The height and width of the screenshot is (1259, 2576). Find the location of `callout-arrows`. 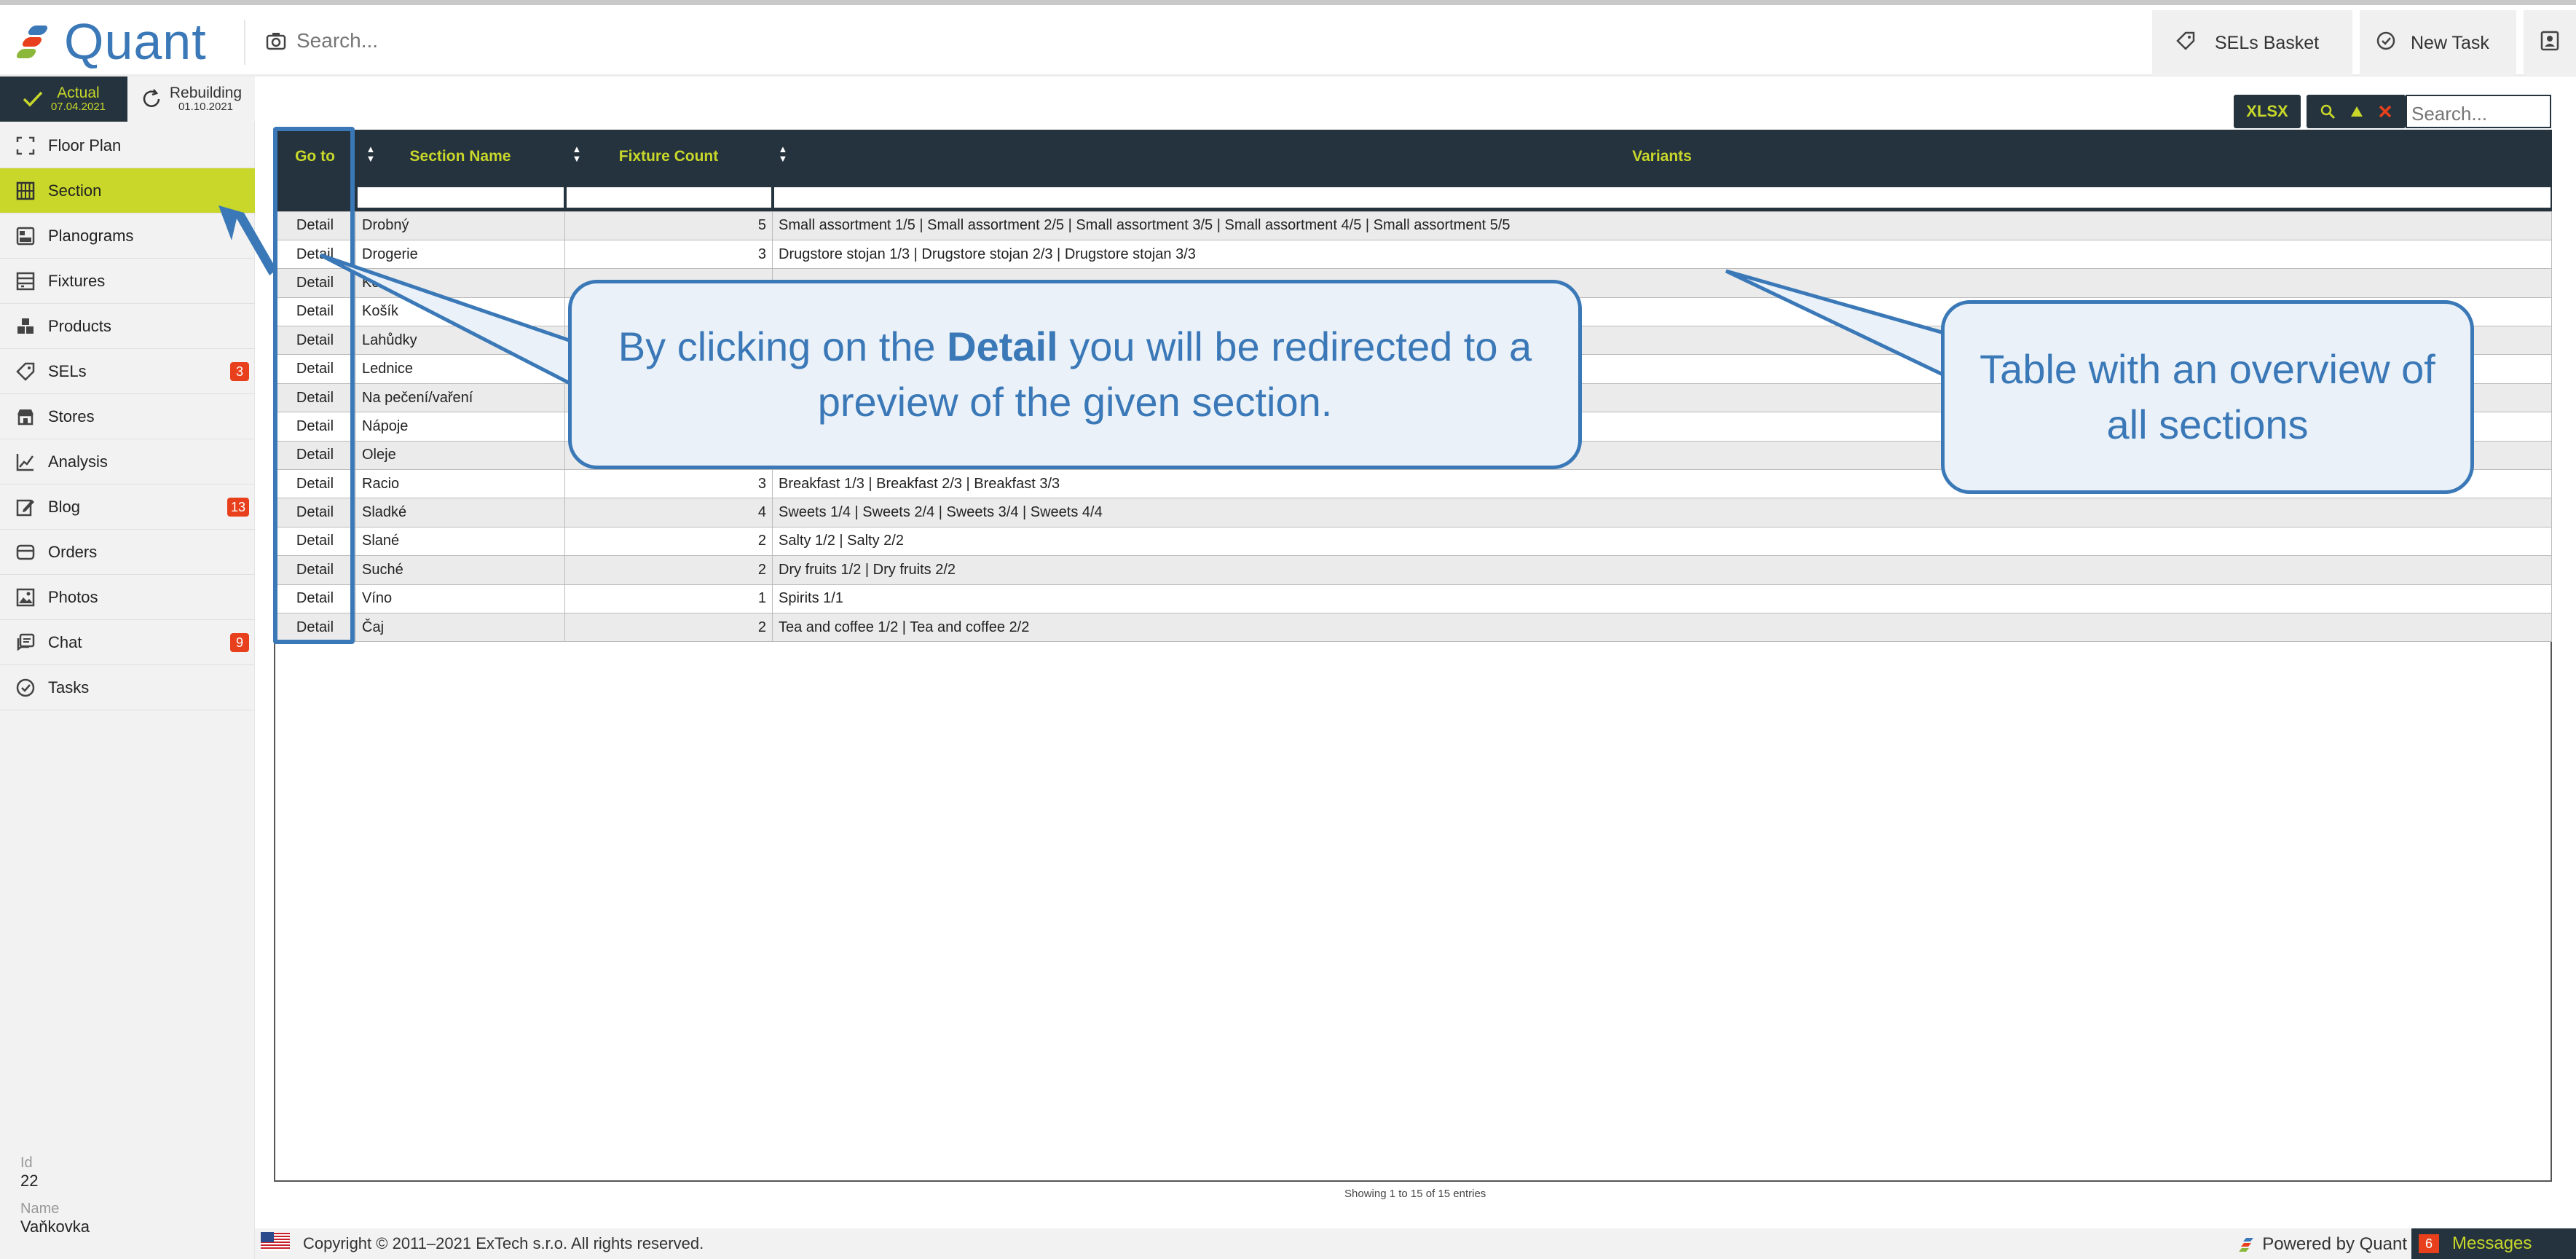

callout-arrows is located at coordinates (1086, 297).